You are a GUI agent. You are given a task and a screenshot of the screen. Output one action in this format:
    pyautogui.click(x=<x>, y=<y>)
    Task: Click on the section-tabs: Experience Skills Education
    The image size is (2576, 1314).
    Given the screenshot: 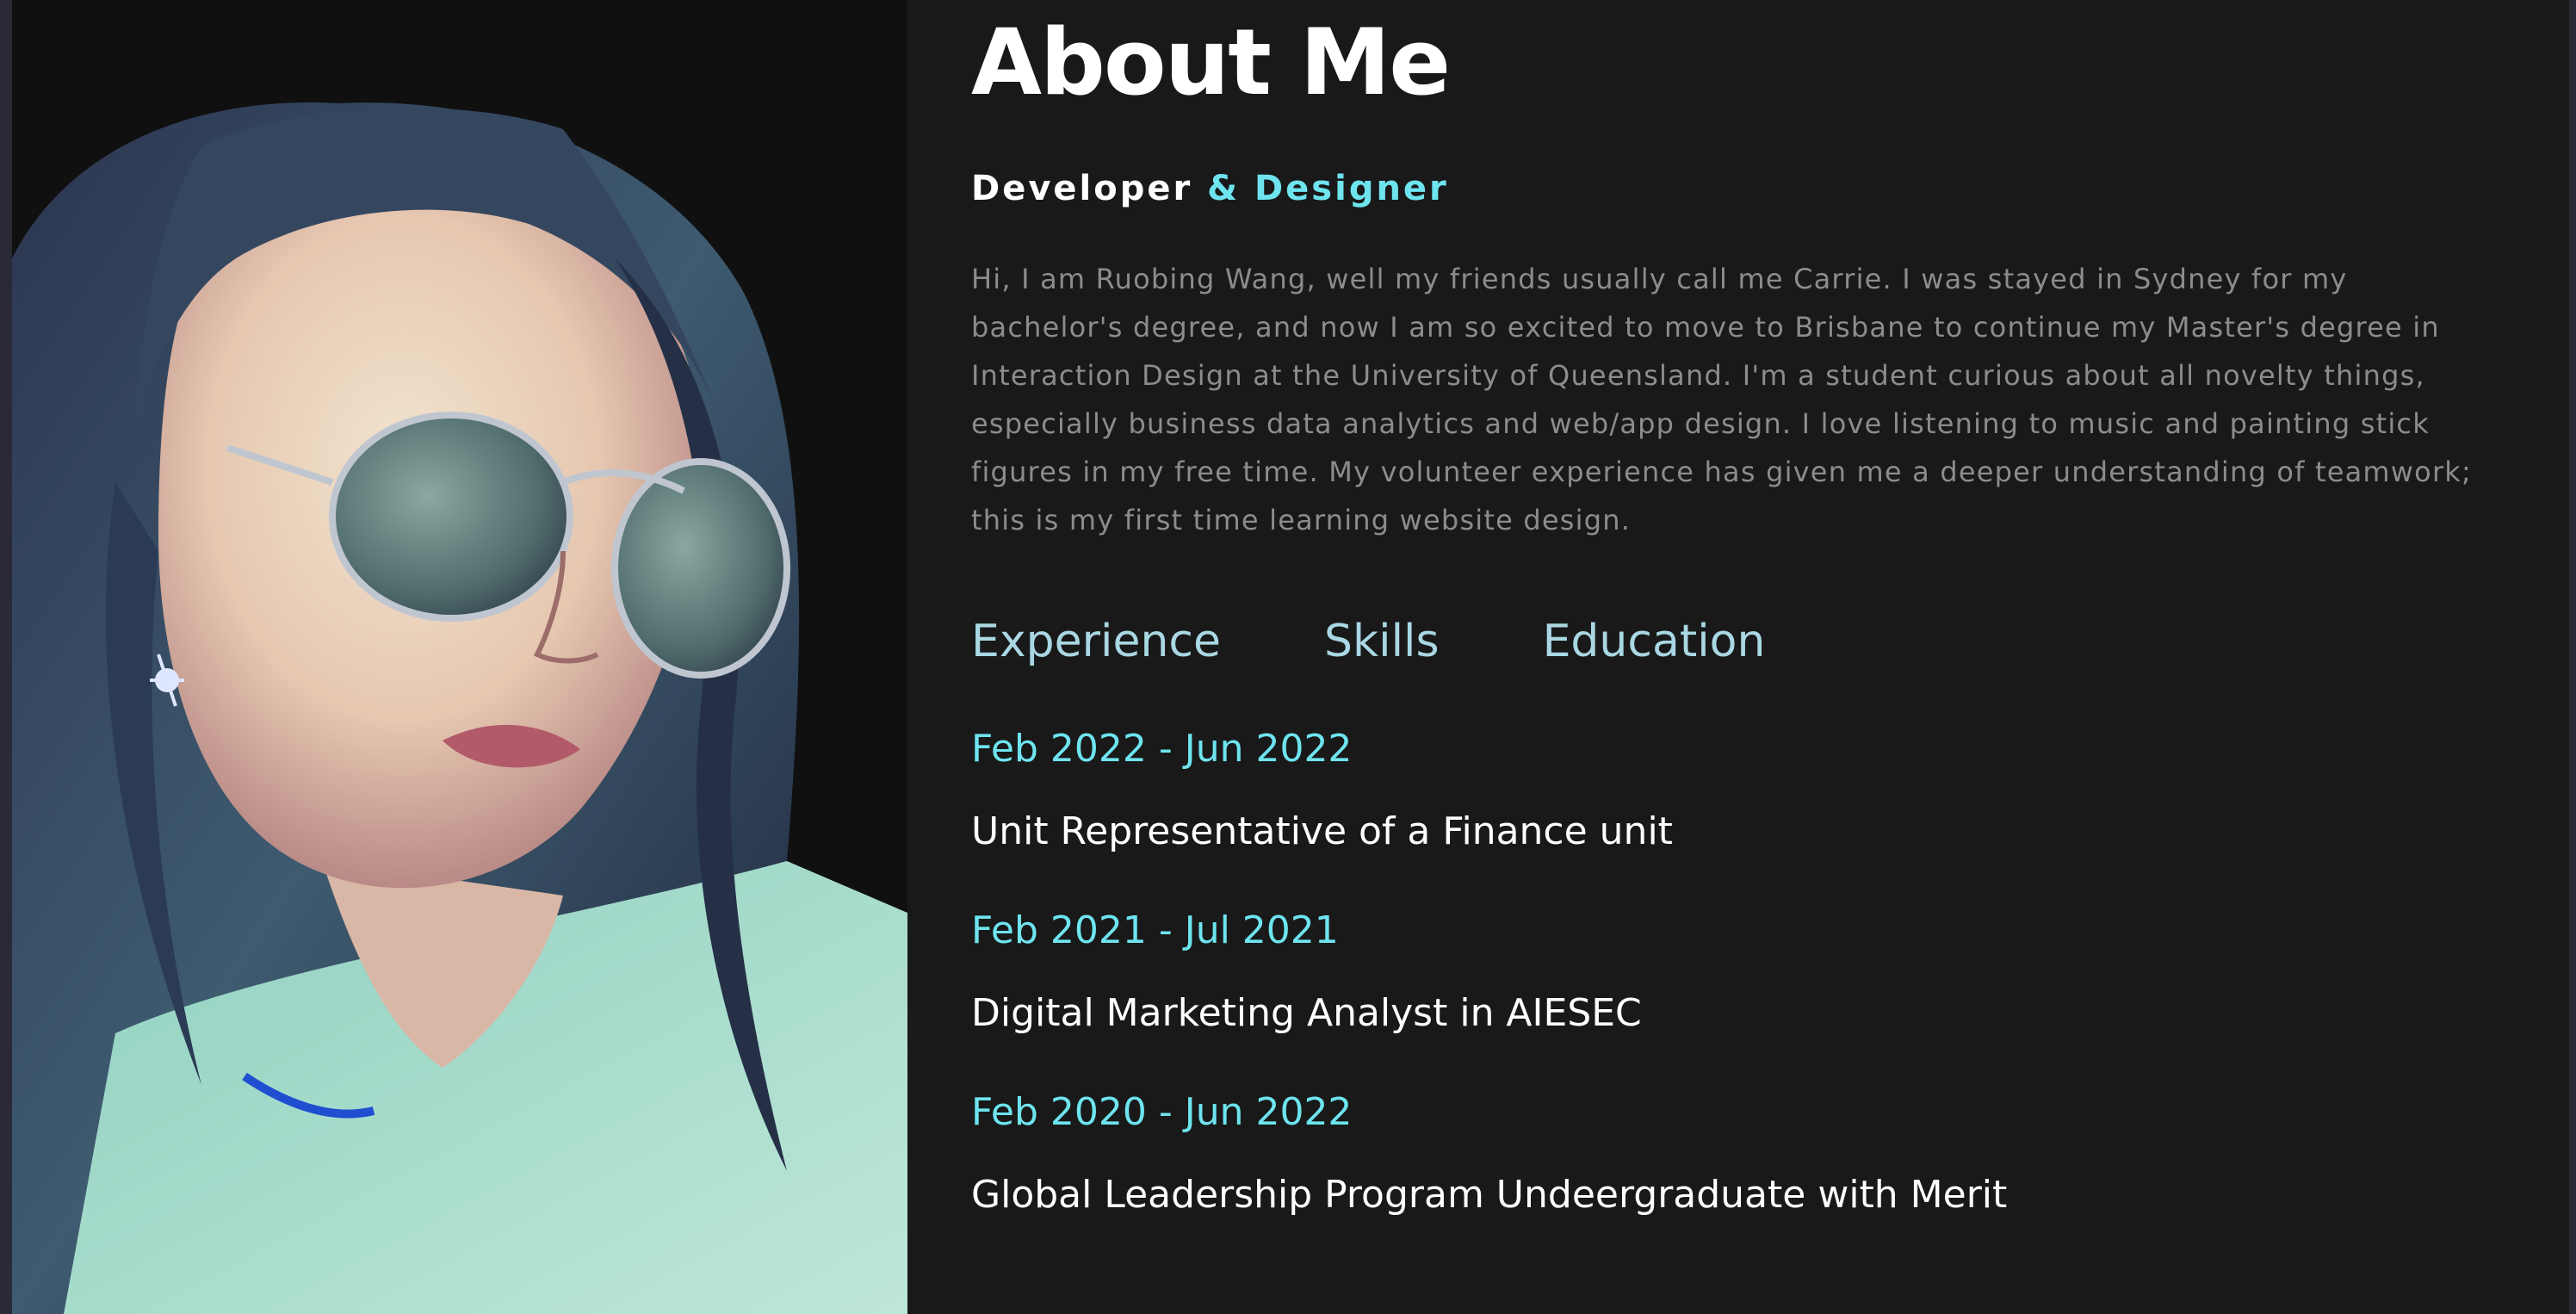 What is the action you would take?
    pyautogui.click(x=1368, y=641)
    